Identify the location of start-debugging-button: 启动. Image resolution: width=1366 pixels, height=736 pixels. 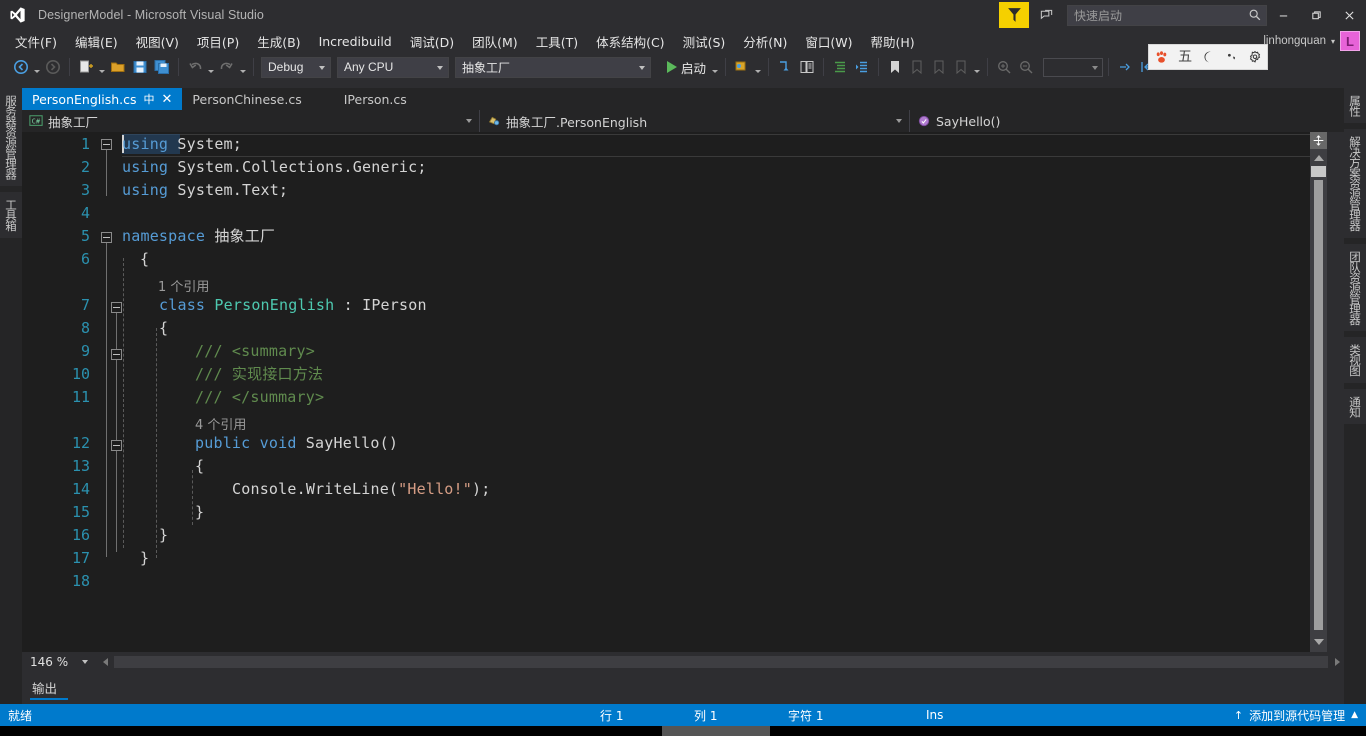
(686, 67).